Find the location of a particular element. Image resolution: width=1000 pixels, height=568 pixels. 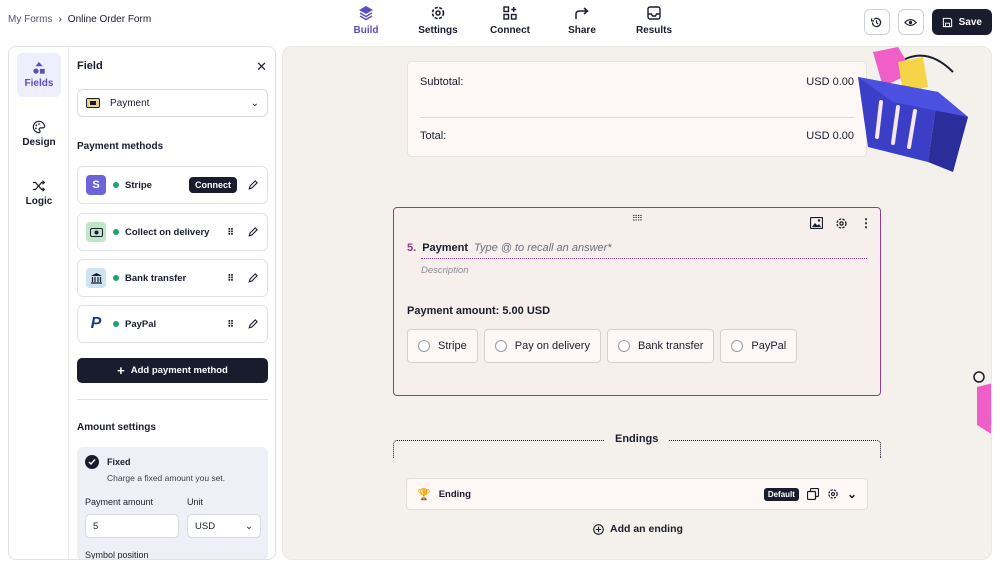

bank-icon is located at coordinates (96, 278).